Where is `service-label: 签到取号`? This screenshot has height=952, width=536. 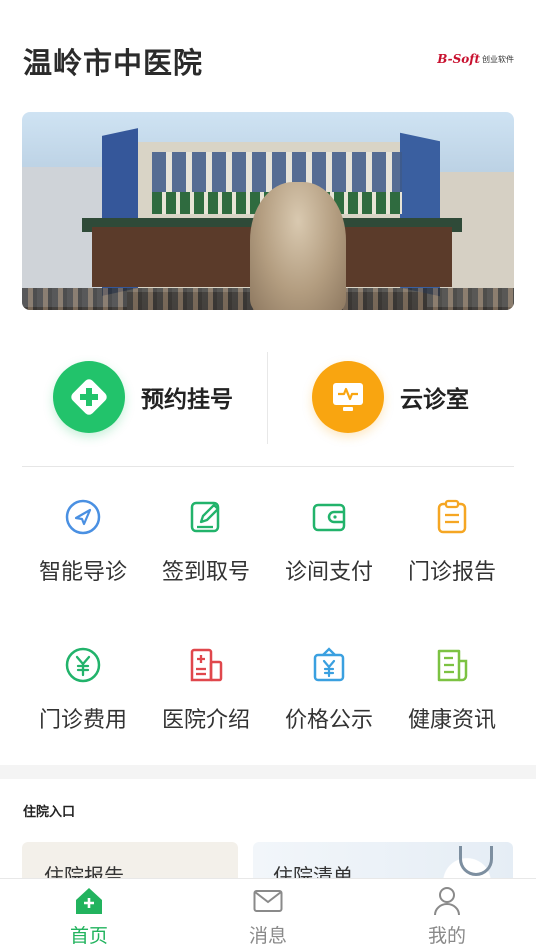 service-label: 签到取号 is located at coordinates (205, 572).